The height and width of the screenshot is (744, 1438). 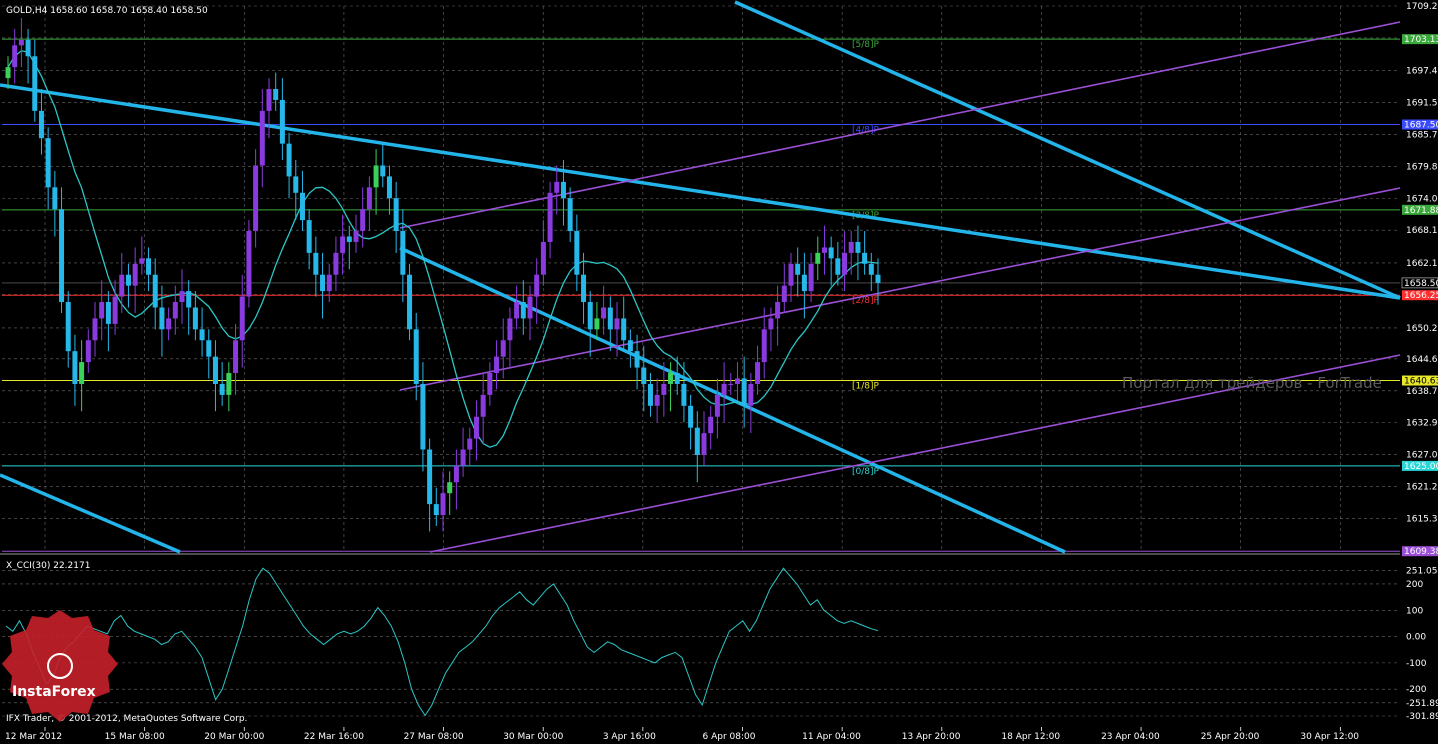 I want to click on price-tick-label: 1632.90, so click(x=1422, y=424).